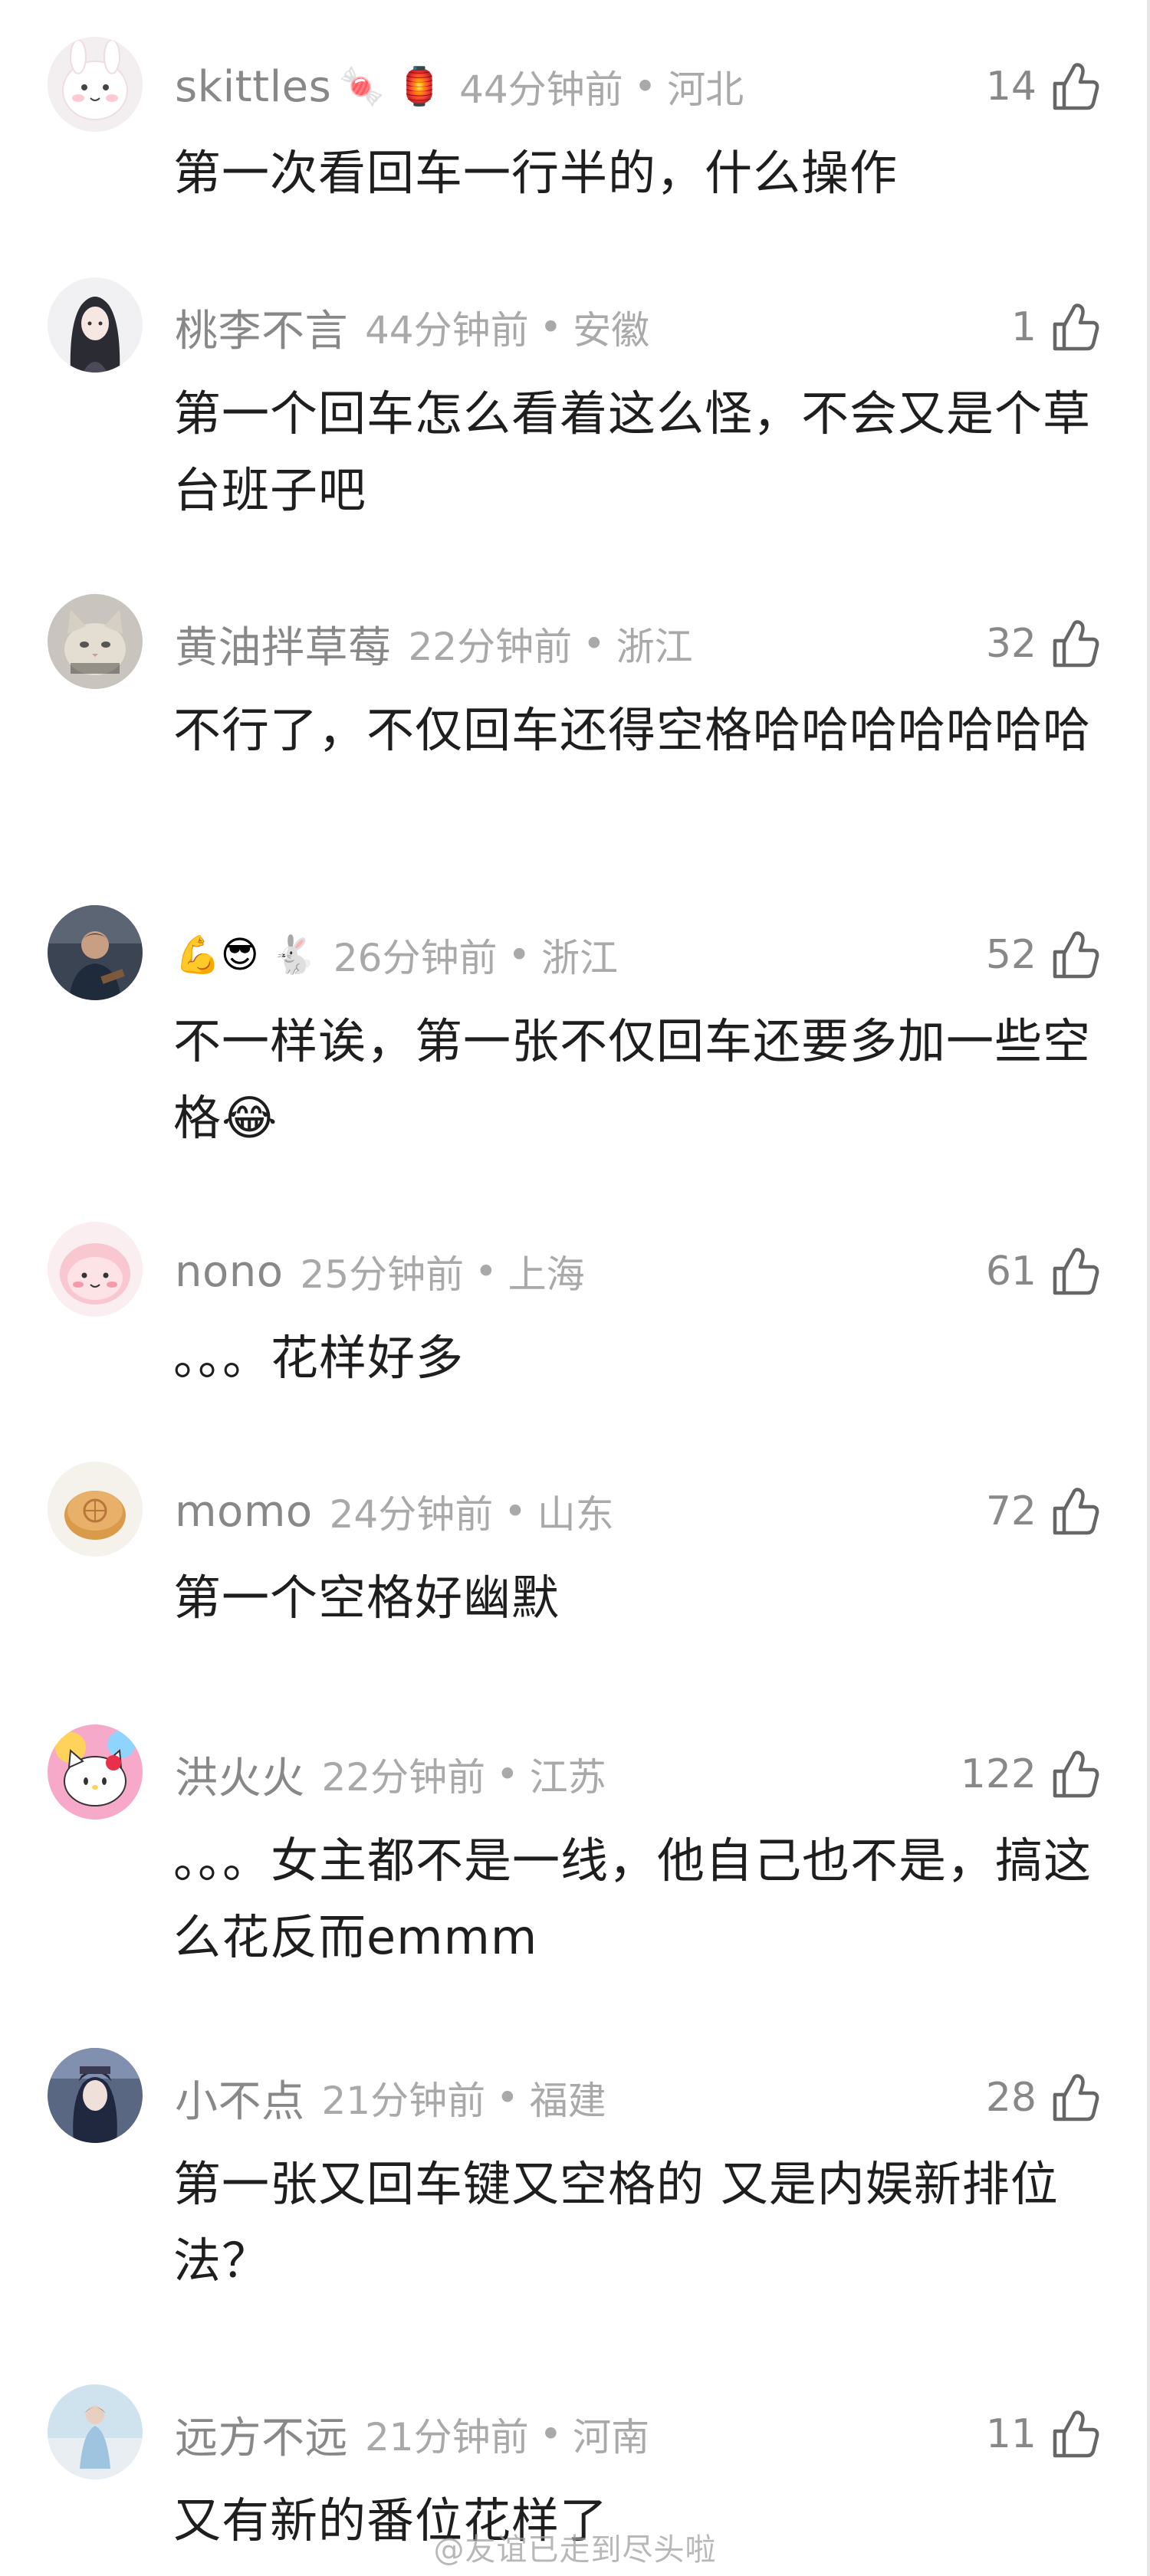 Image resolution: width=1150 pixels, height=2576 pixels. Describe the element at coordinates (240, 1775) in the screenshot. I see `username: 洪火火` at that location.